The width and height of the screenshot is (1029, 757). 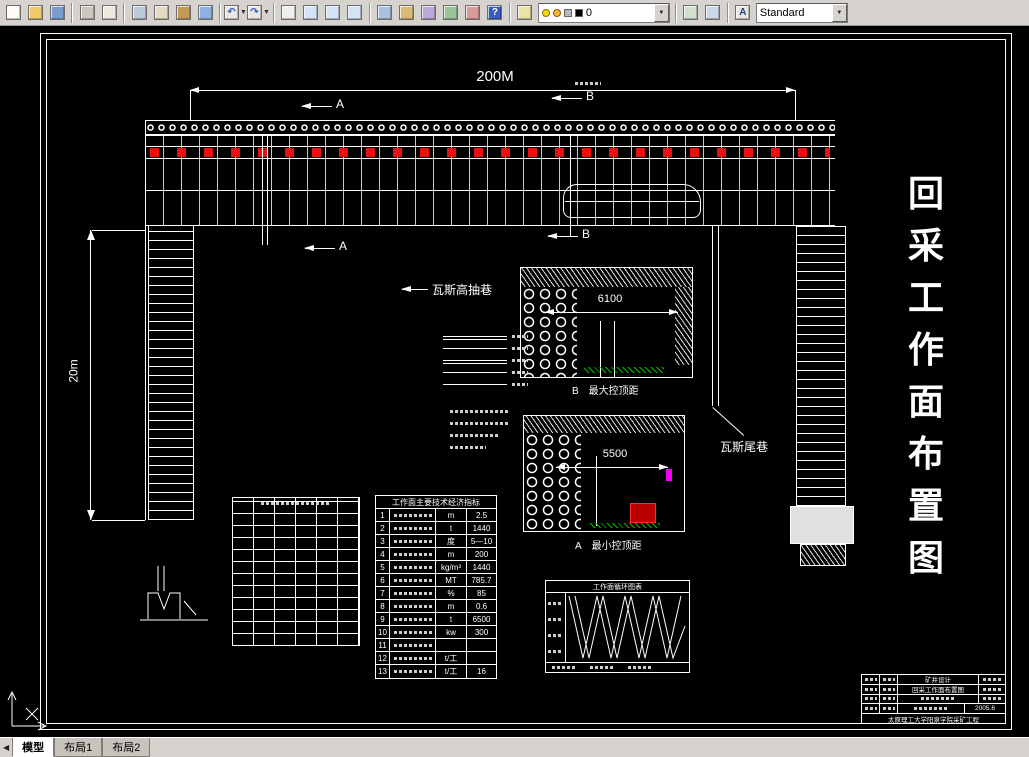 What do you see at coordinates (481, 632) in the screenshot?
I see `indicator-value: 300` at bounding box center [481, 632].